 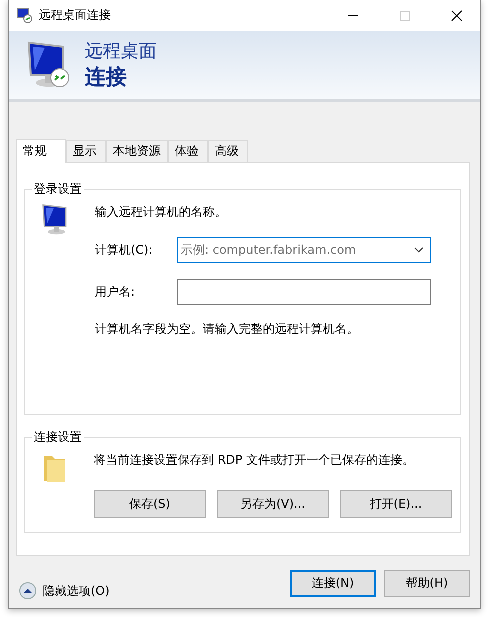 What do you see at coordinates (124, 250) in the screenshot?
I see `field-label: 计算机(C):` at bounding box center [124, 250].